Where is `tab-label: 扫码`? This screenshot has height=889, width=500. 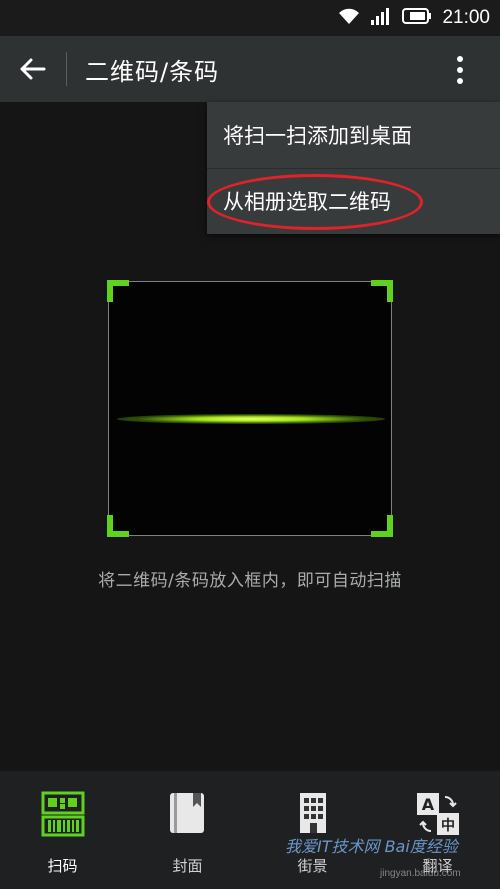 tab-label: 扫码 is located at coordinates (62, 866).